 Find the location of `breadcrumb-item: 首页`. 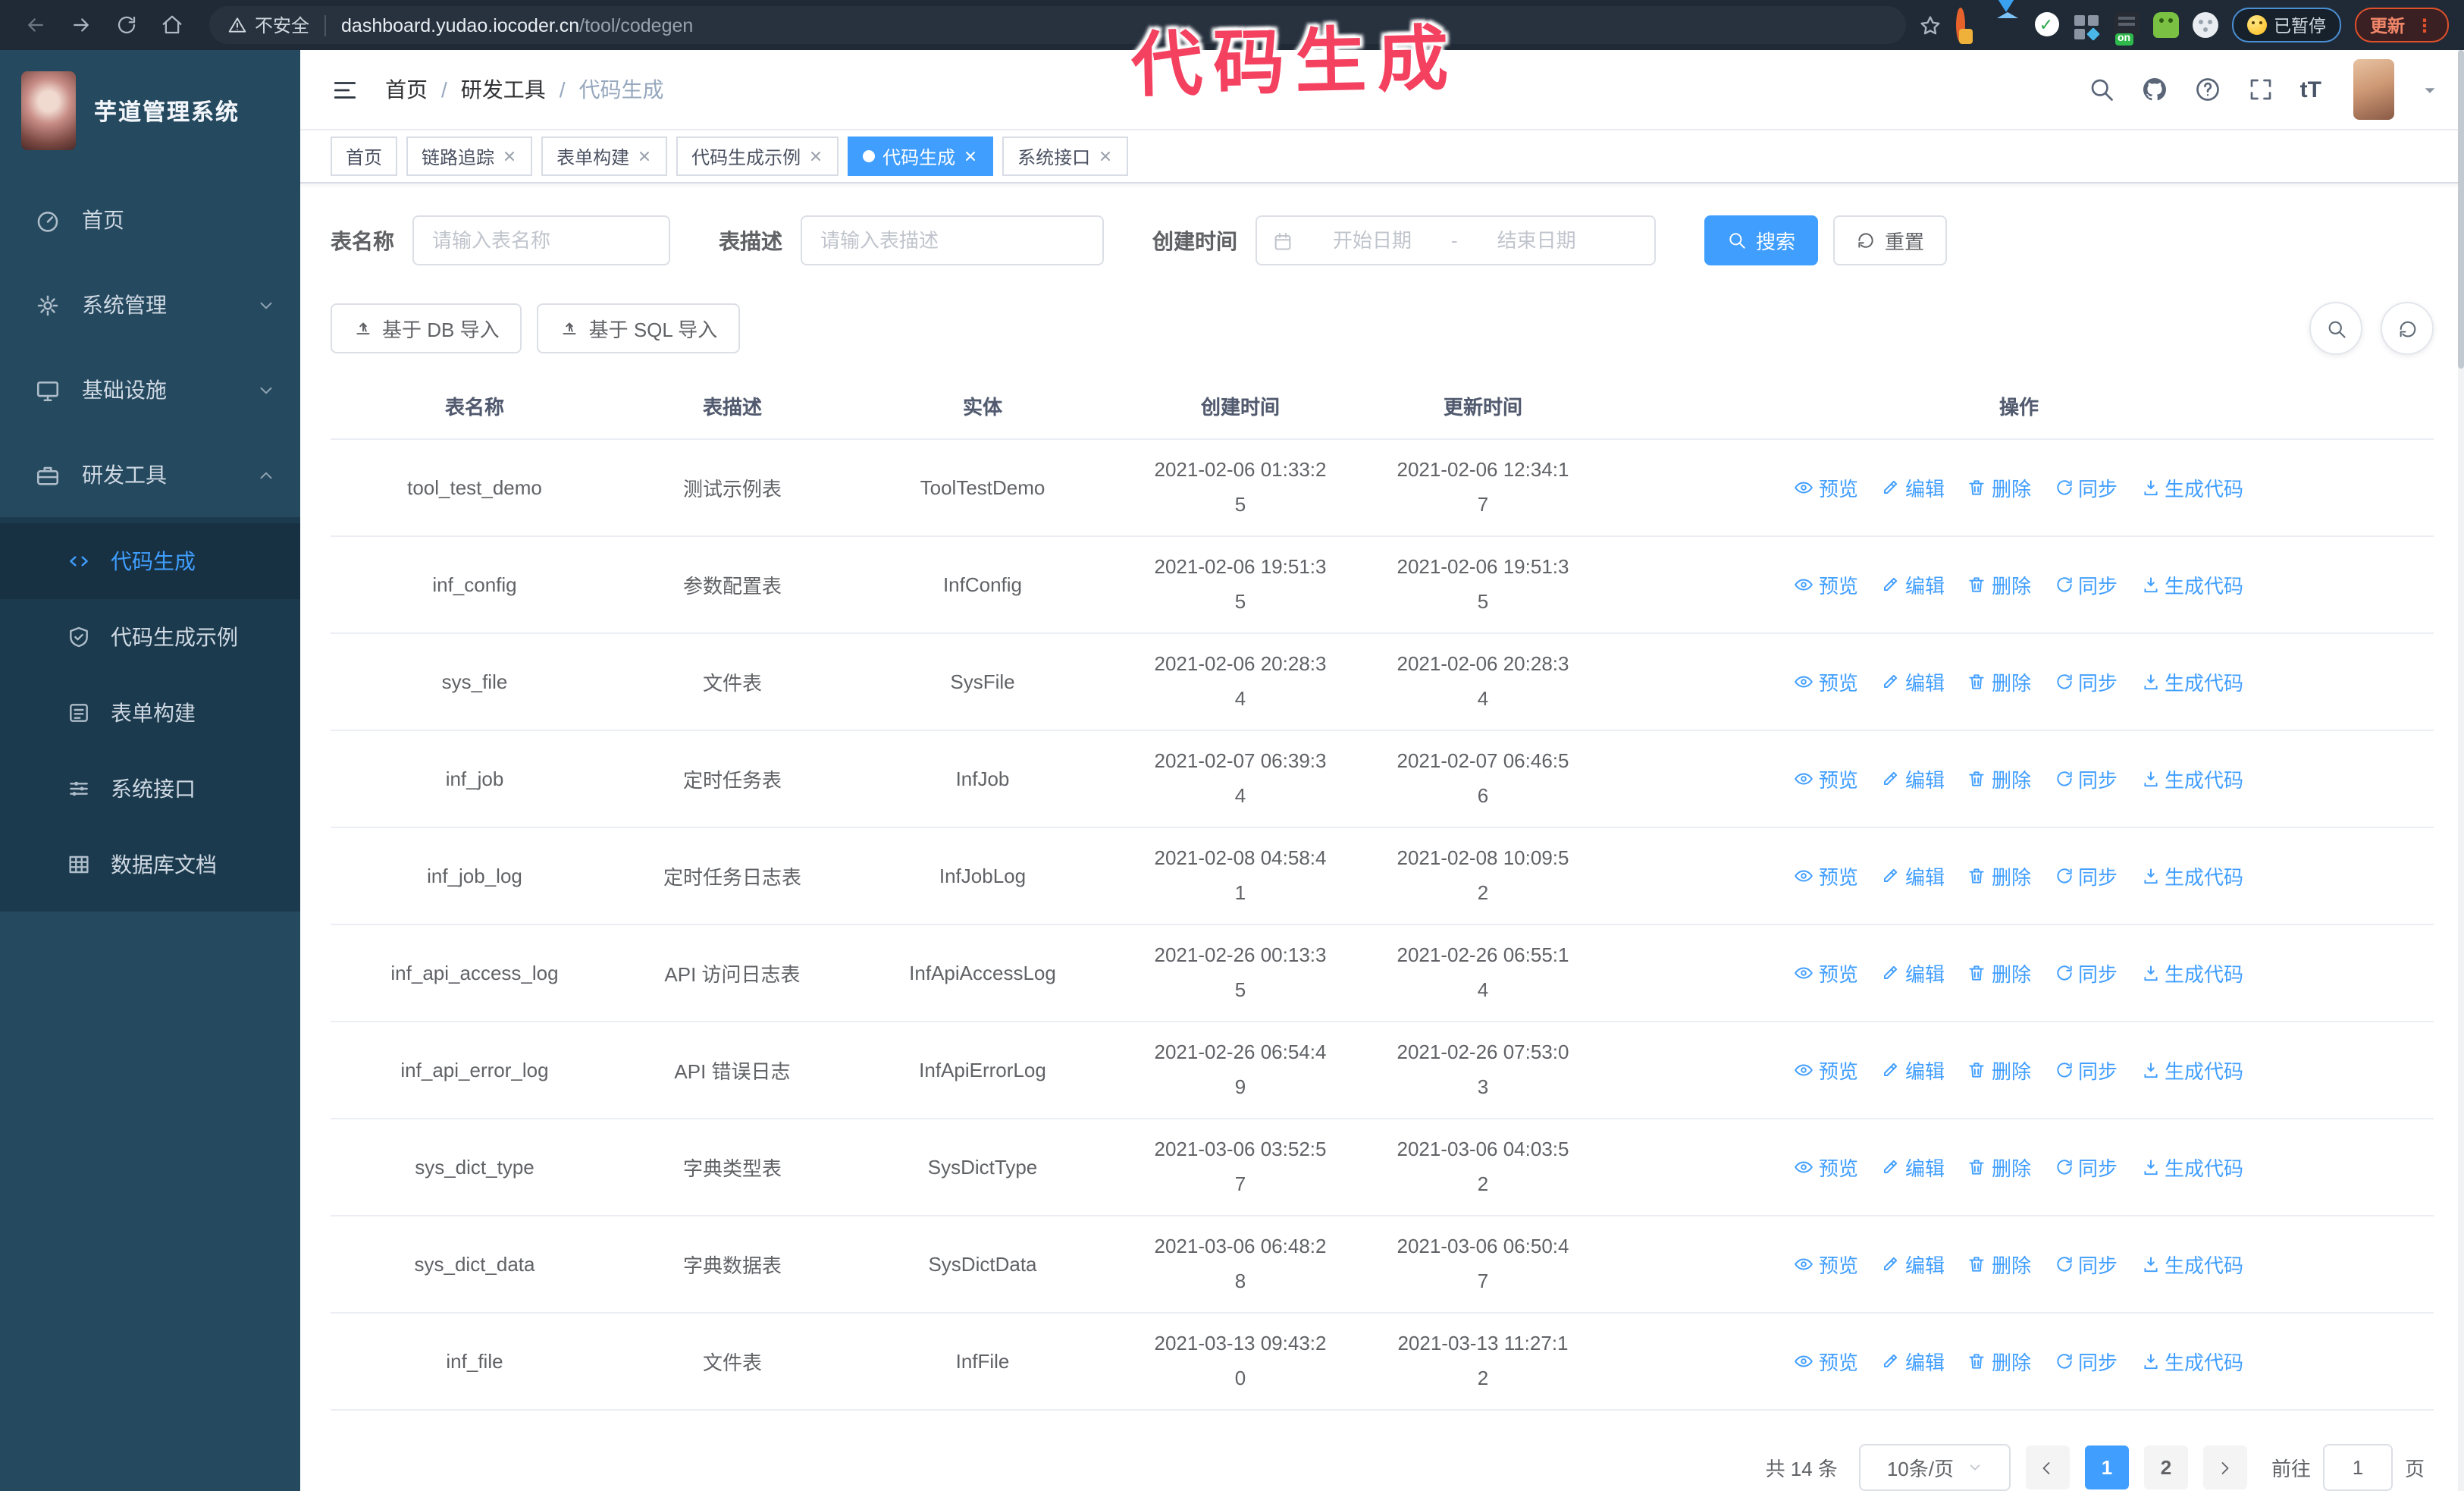

breadcrumb-item: 首页 is located at coordinates (407, 89).